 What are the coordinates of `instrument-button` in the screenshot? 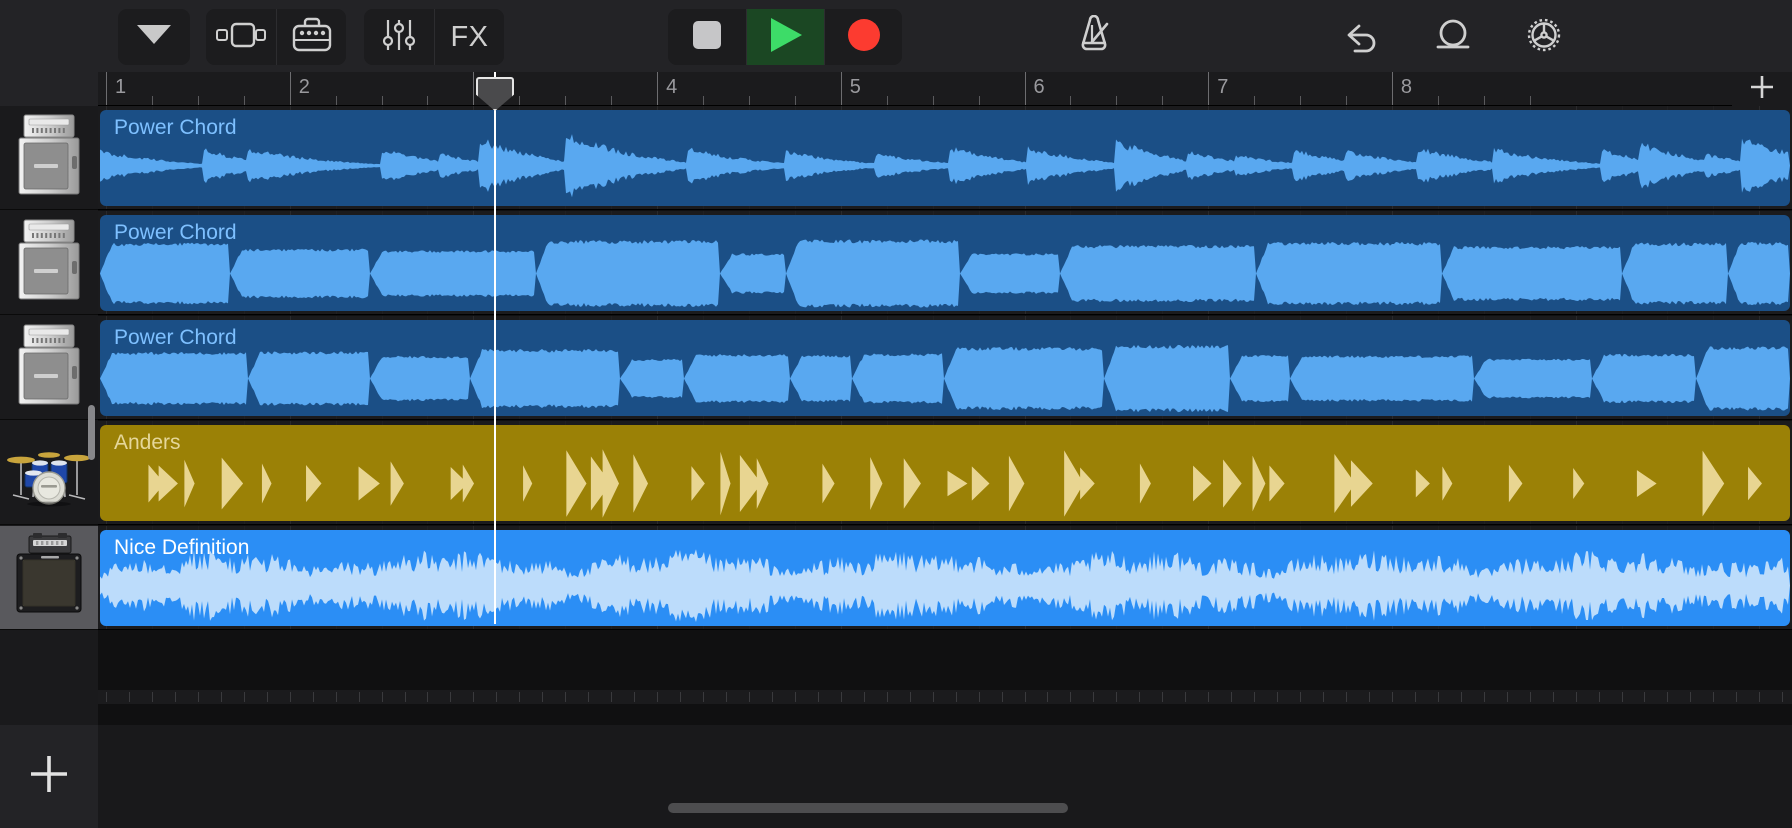 It's located at (311, 37).